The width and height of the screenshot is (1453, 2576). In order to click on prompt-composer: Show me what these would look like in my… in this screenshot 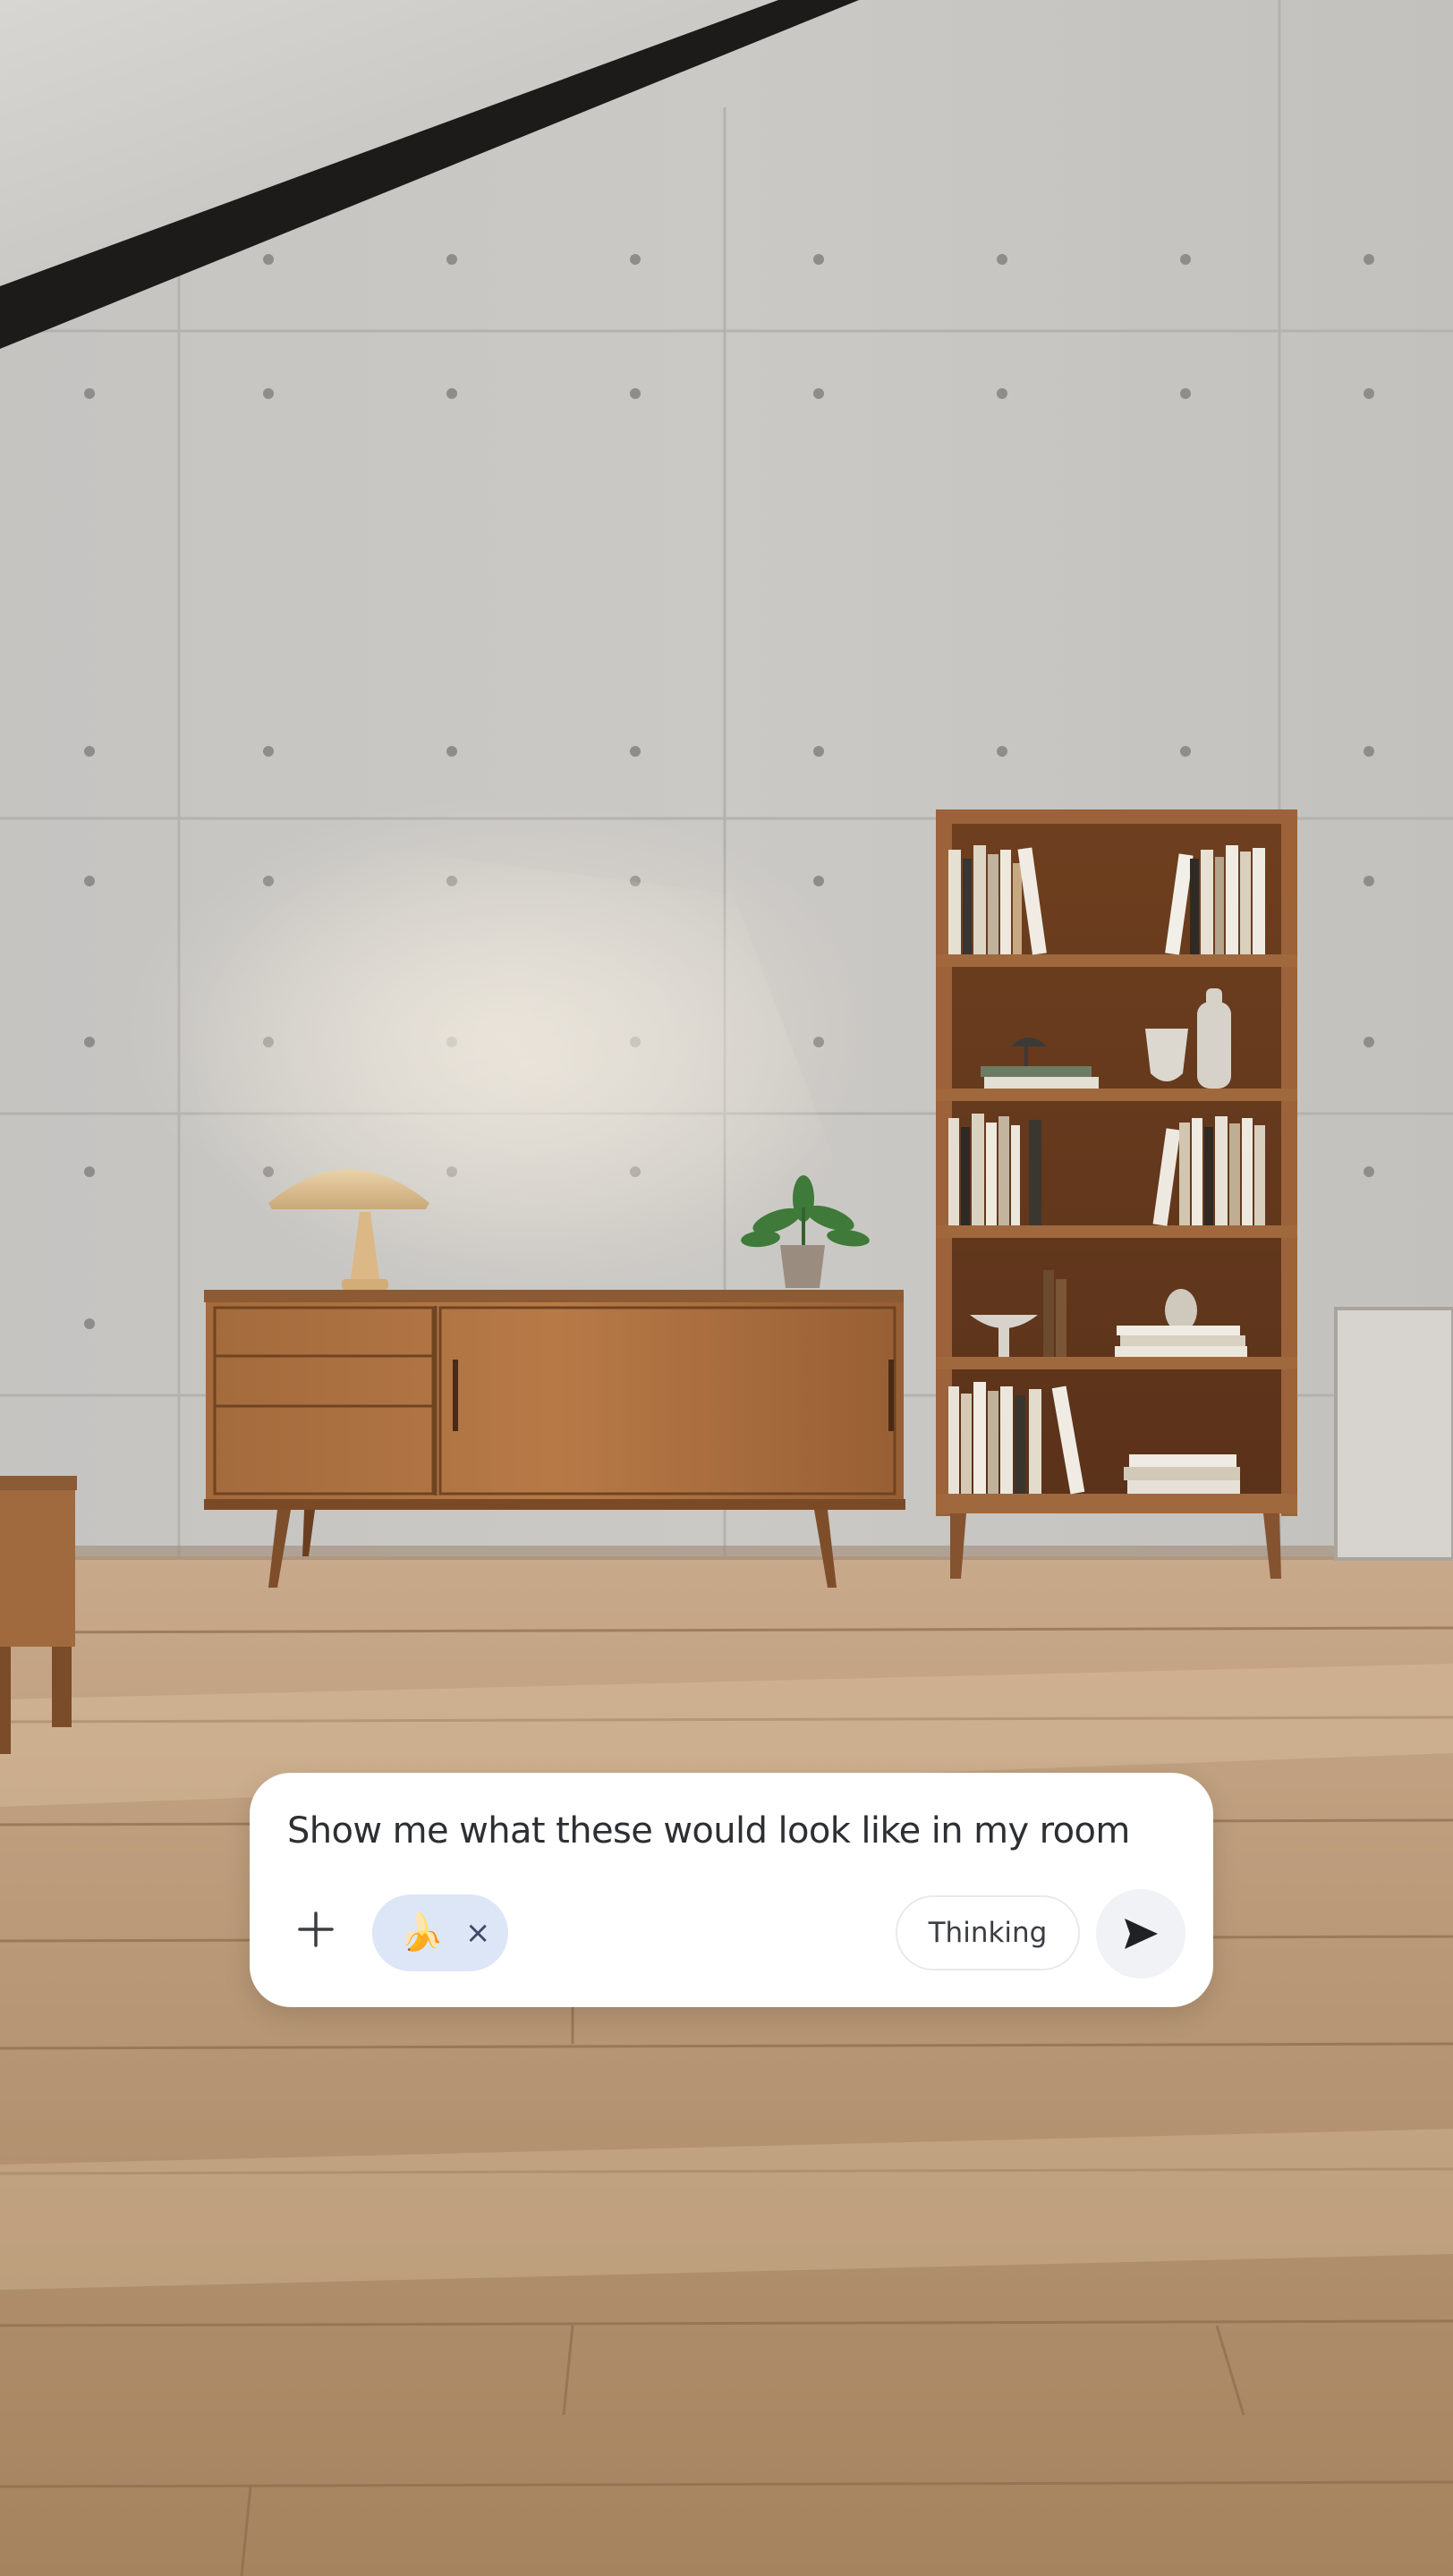, I will do `click(731, 1890)`.